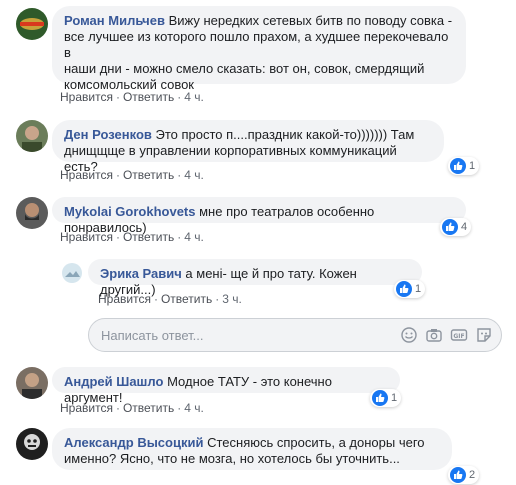 The width and height of the screenshot is (516, 485). Describe the element at coordinates (409, 335) in the screenshot. I see `emoji-icon` at that location.